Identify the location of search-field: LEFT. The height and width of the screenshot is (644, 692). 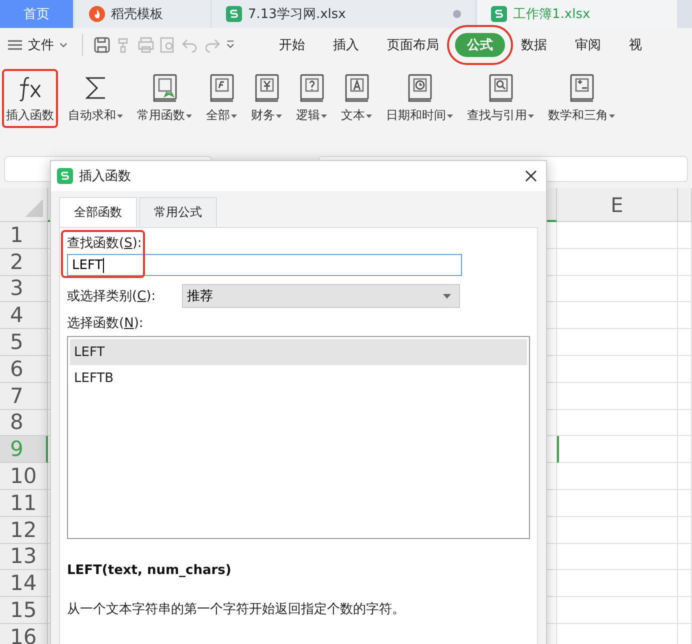
(264, 265).